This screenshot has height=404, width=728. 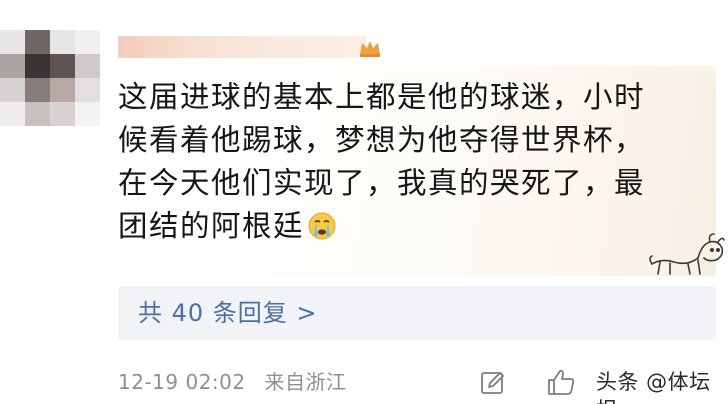 I want to click on comment-line: 这届进球的基本上都是他的球迷，小时, so click(x=382, y=97).